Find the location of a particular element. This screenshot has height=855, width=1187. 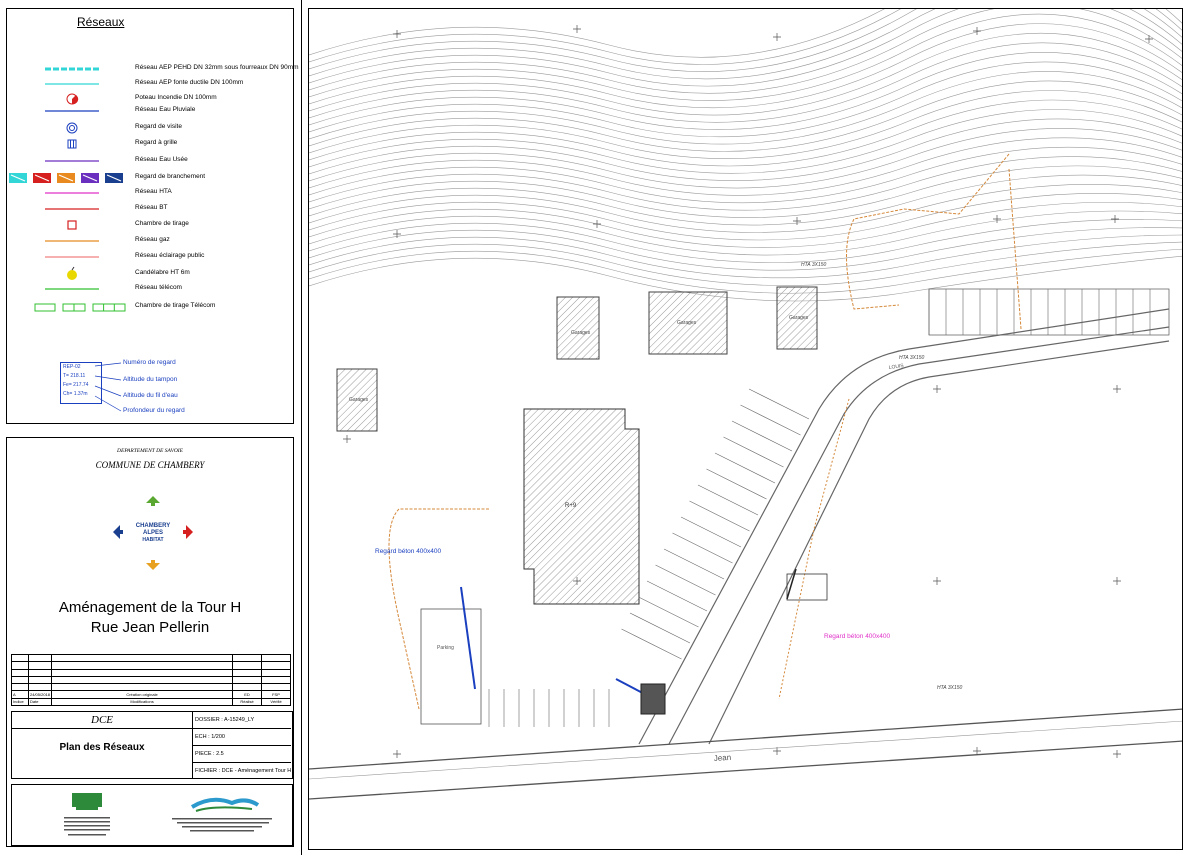

revision-header: Vérifié is located at coordinates (276, 702).